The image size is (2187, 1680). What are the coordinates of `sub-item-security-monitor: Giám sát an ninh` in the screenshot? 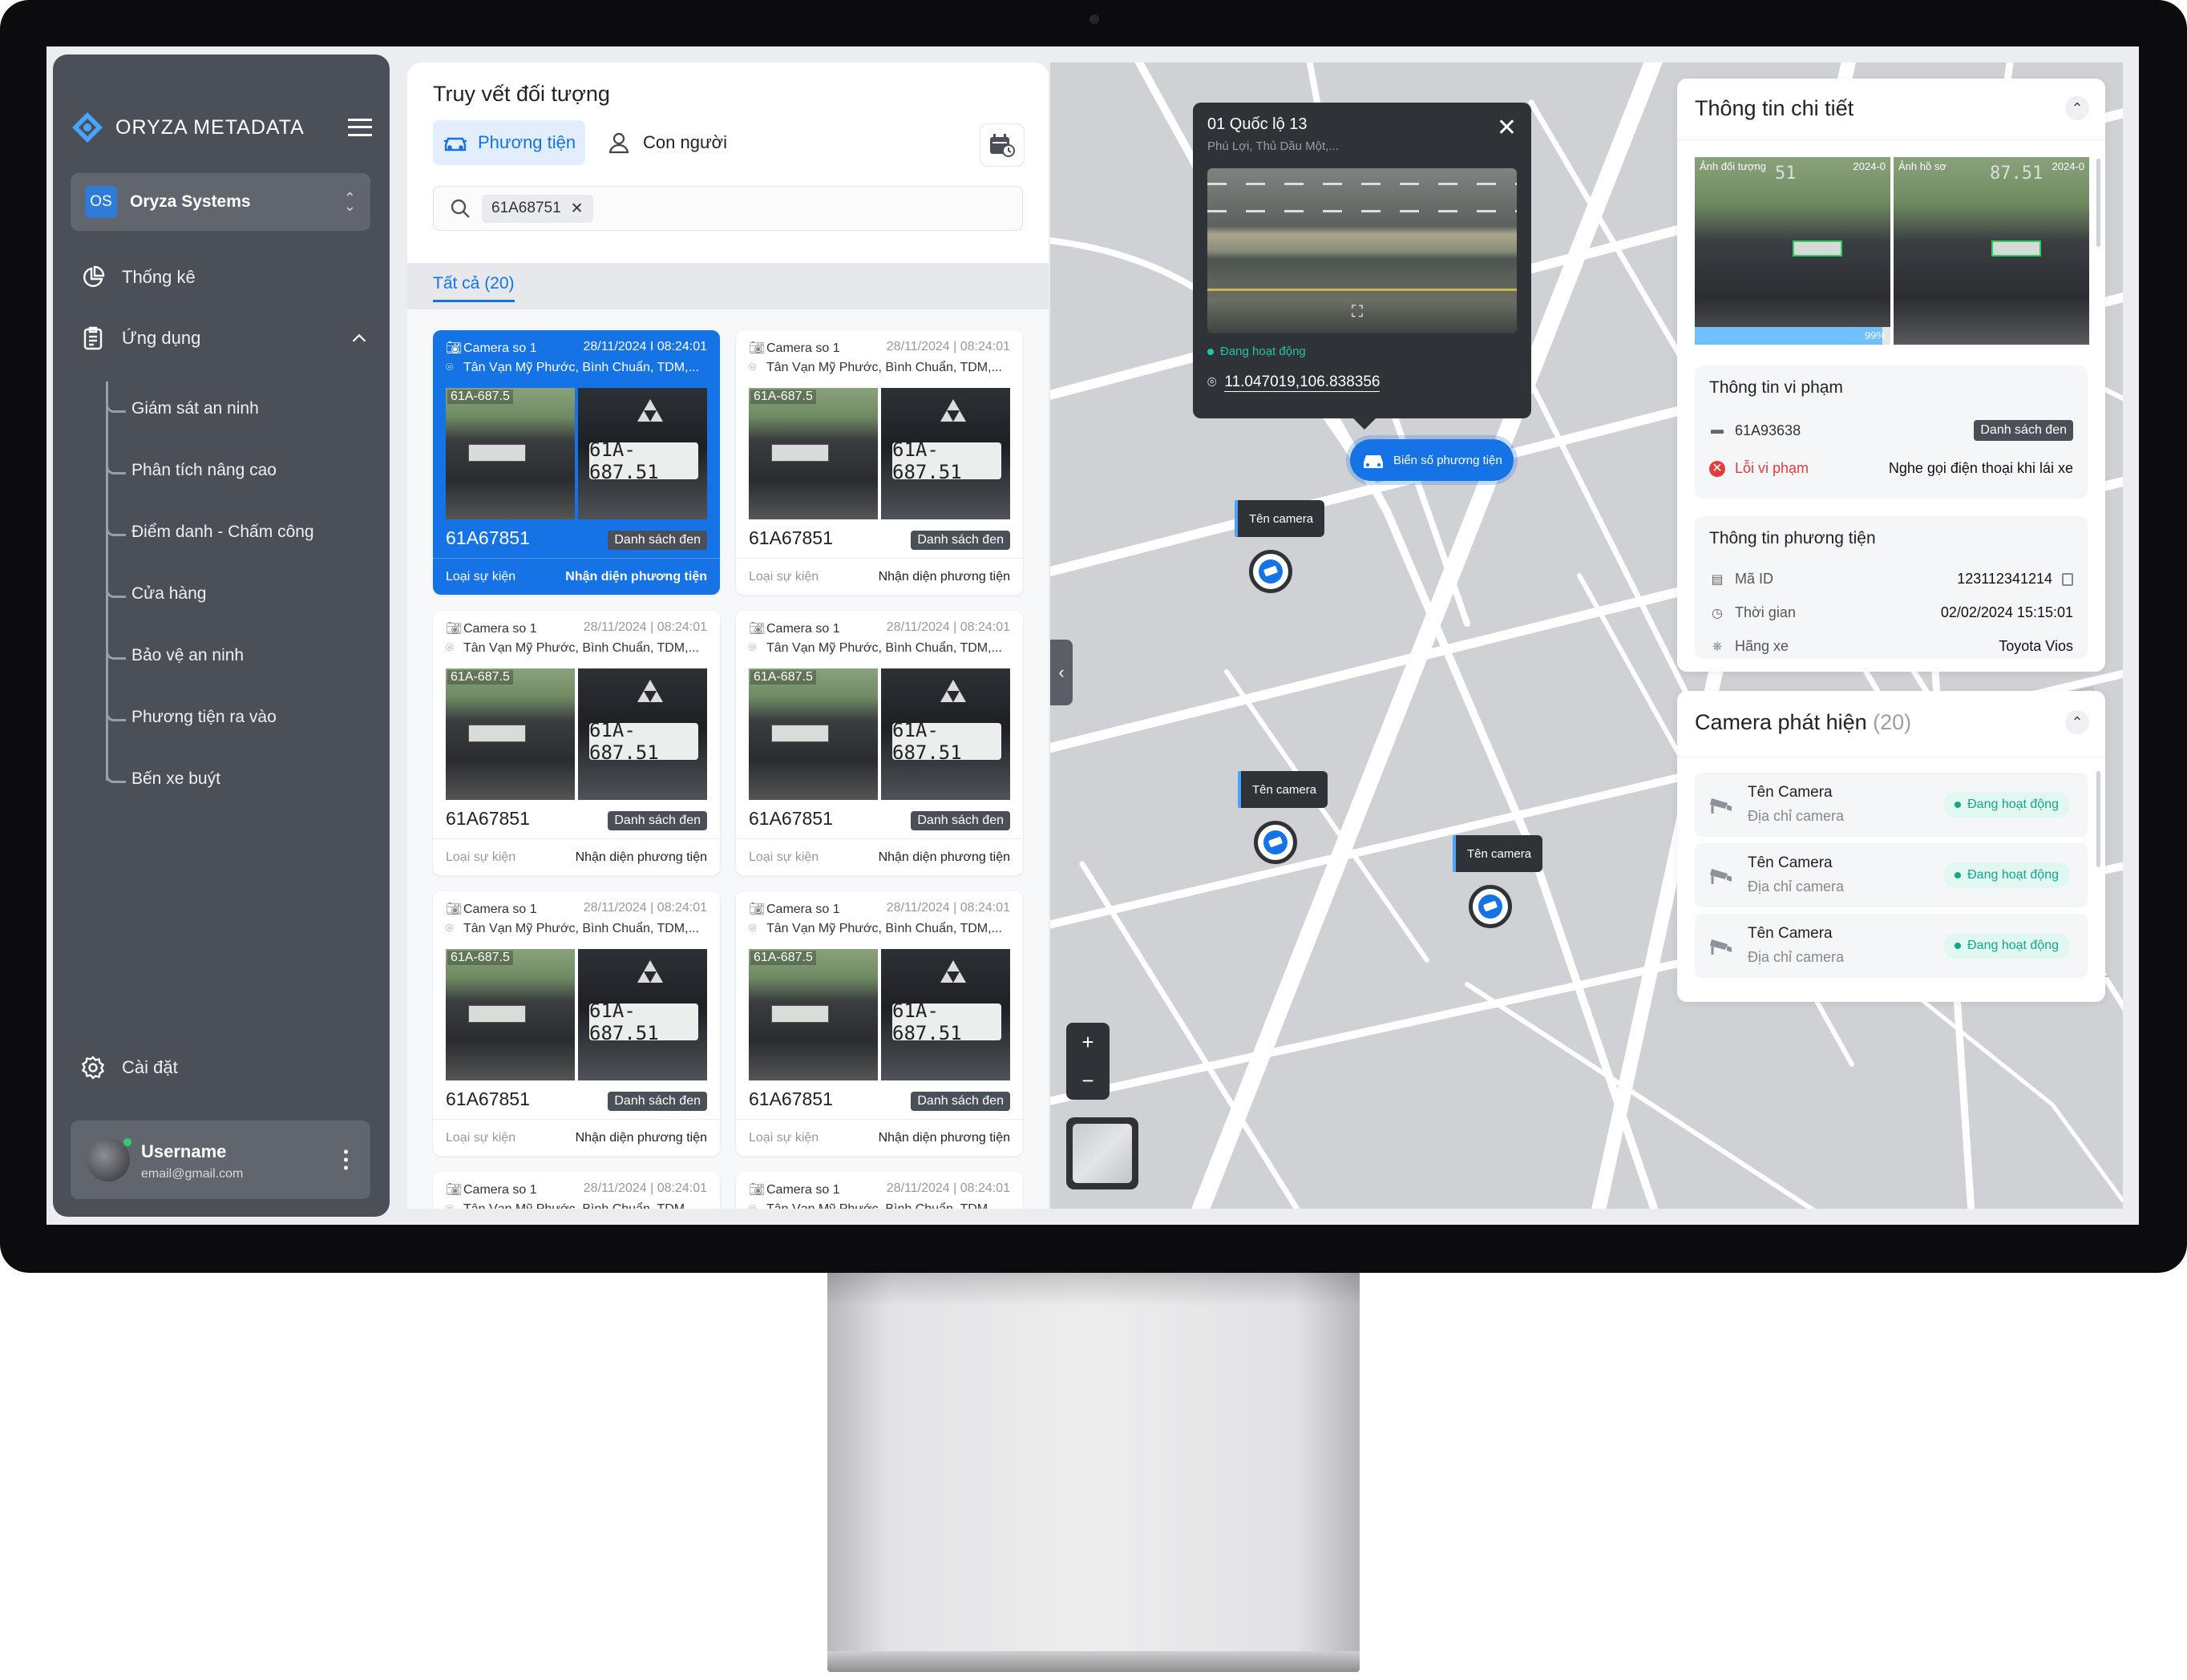 It's located at (182, 404).